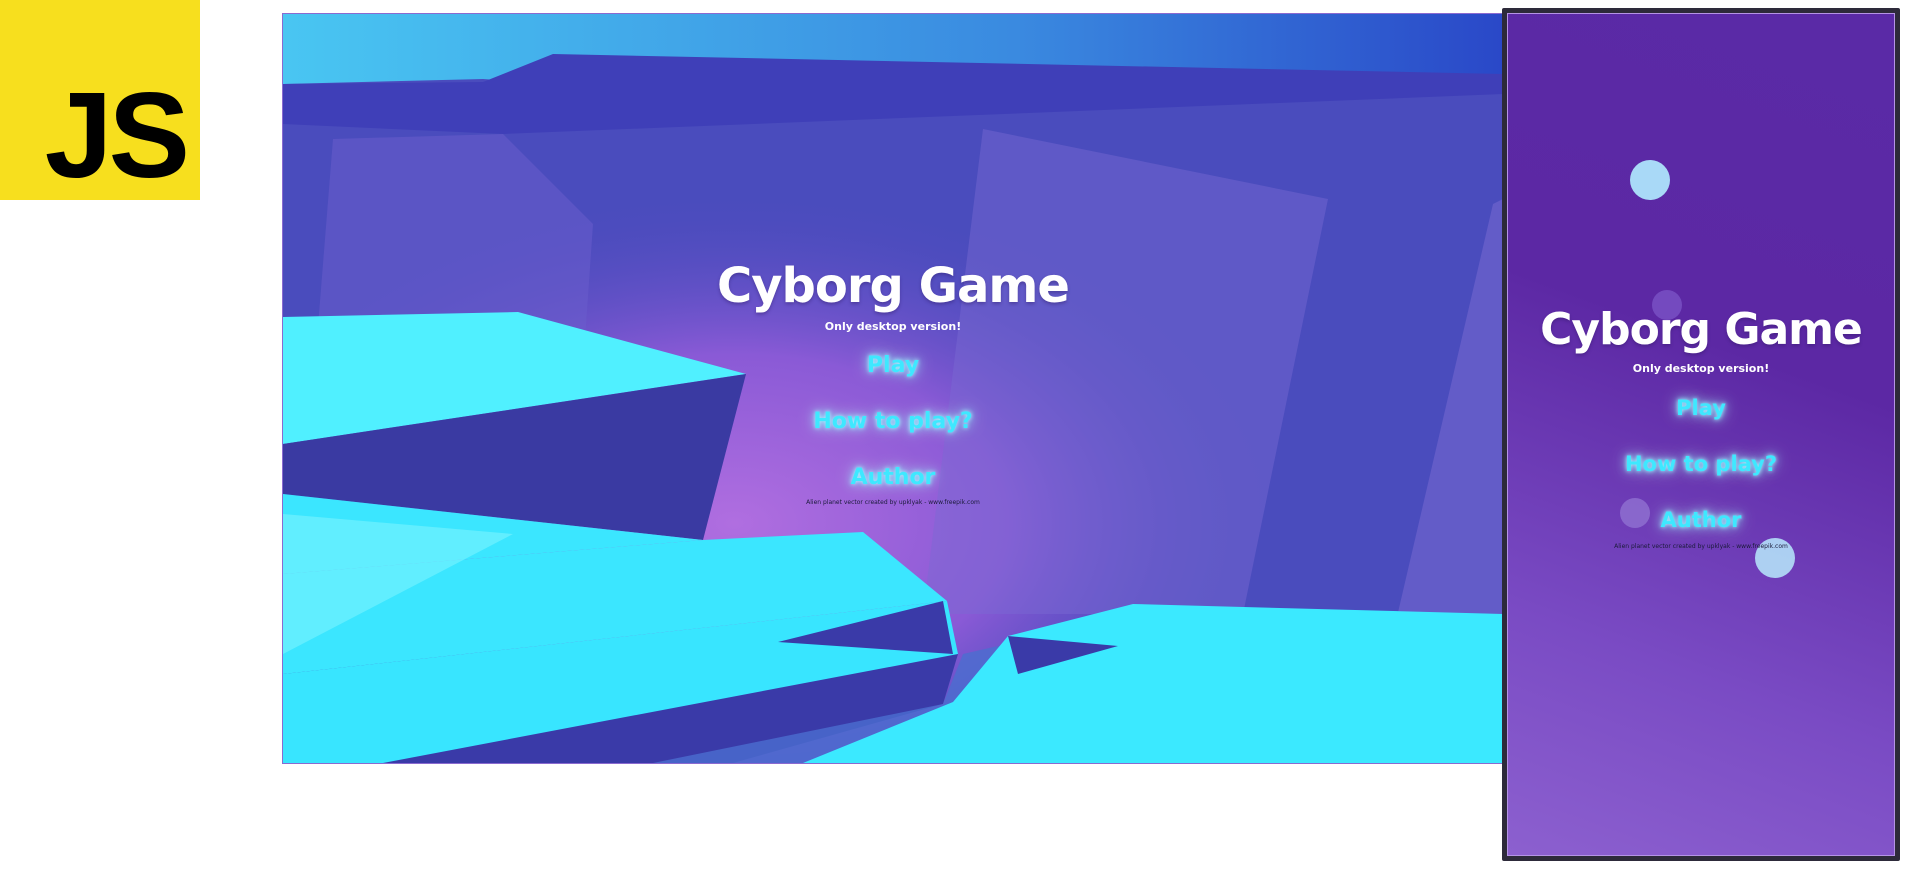 This screenshot has height=894, width=1910. What do you see at coordinates (117, 135) in the screenshot?
I see `javascript-logo-text: JS` at bounding box center [117, 135].